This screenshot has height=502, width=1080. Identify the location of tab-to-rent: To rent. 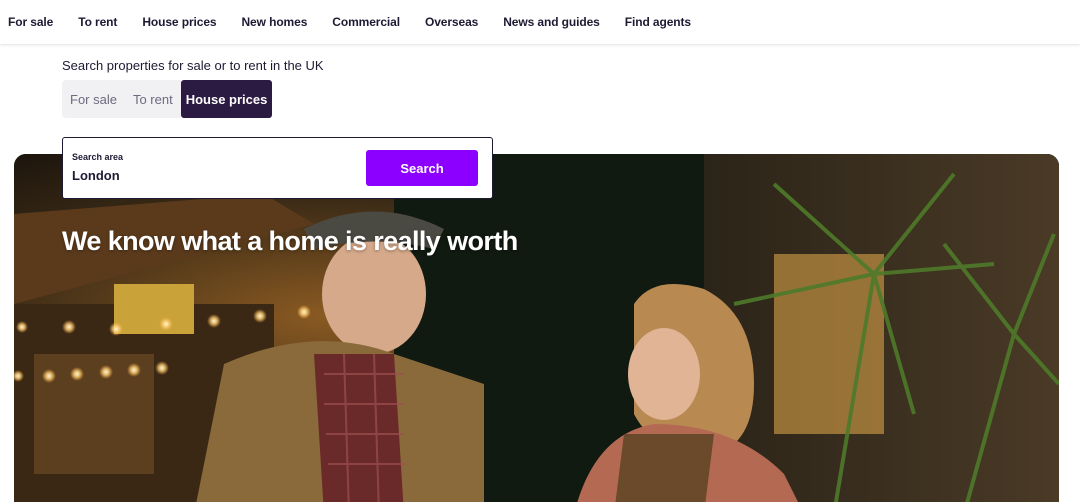
(152, 99).